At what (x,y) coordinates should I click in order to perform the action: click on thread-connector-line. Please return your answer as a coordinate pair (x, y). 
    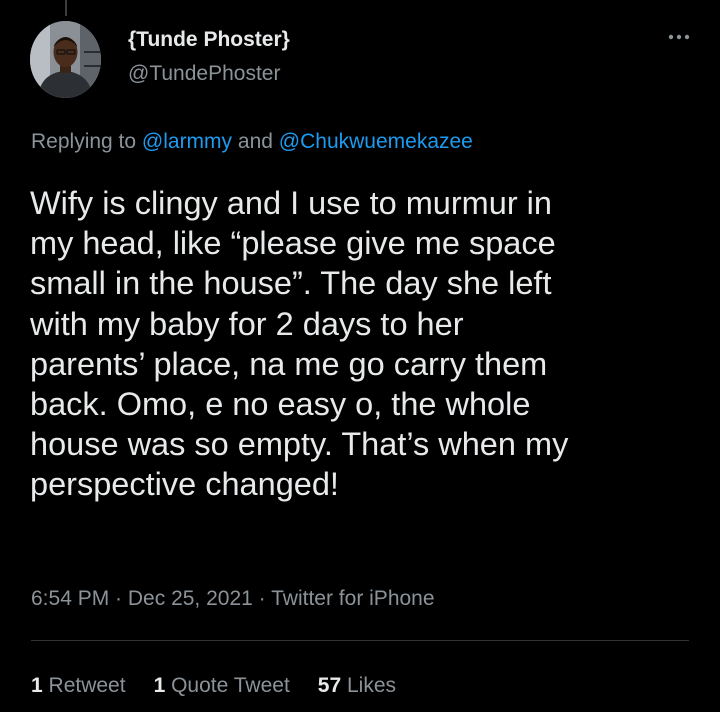
    Looking at the image, I should click on (66, 8).